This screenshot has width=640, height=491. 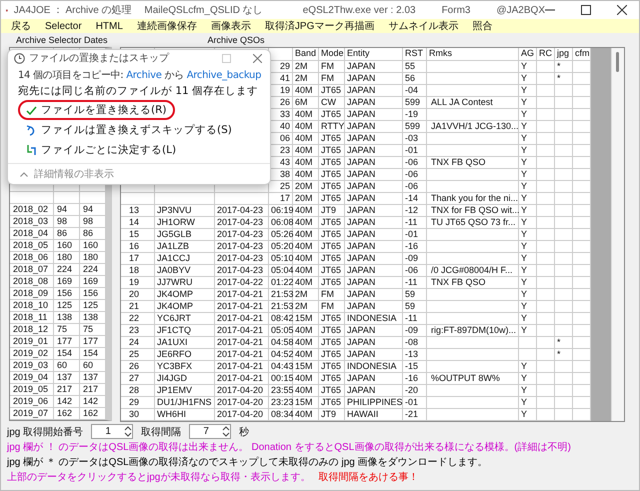 What do you see at coordinates (185, 354) in the screenshot?
I see `table-cell: JE6RFO` at bounding box center [185, 354].